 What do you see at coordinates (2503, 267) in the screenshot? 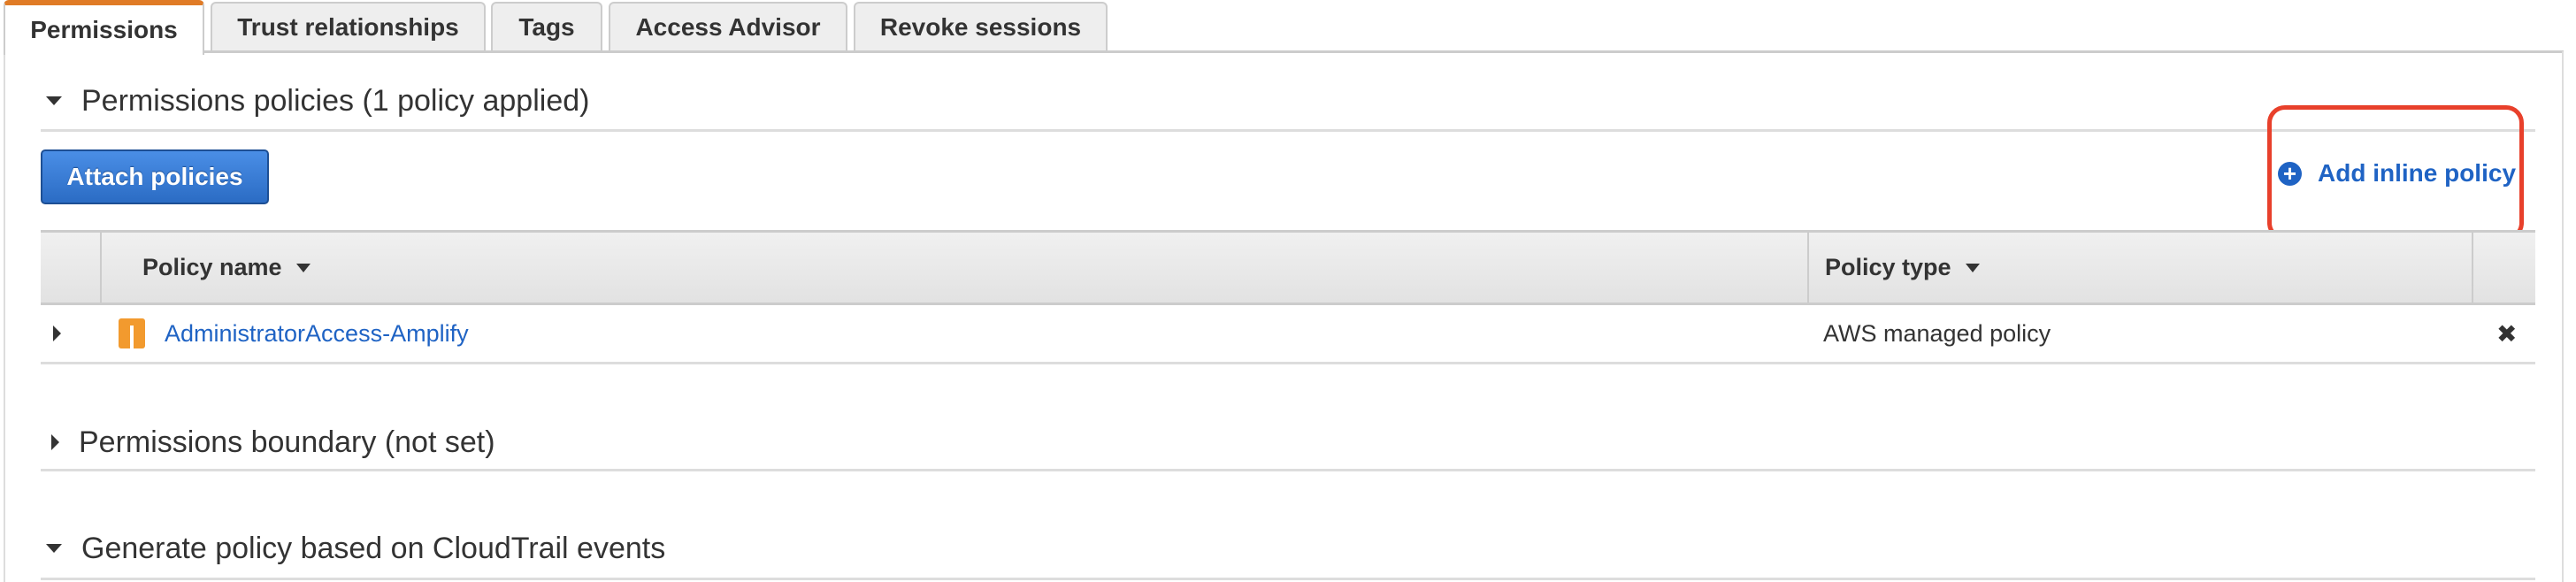
I see `column-actions` at bounding box center [2503, 267].